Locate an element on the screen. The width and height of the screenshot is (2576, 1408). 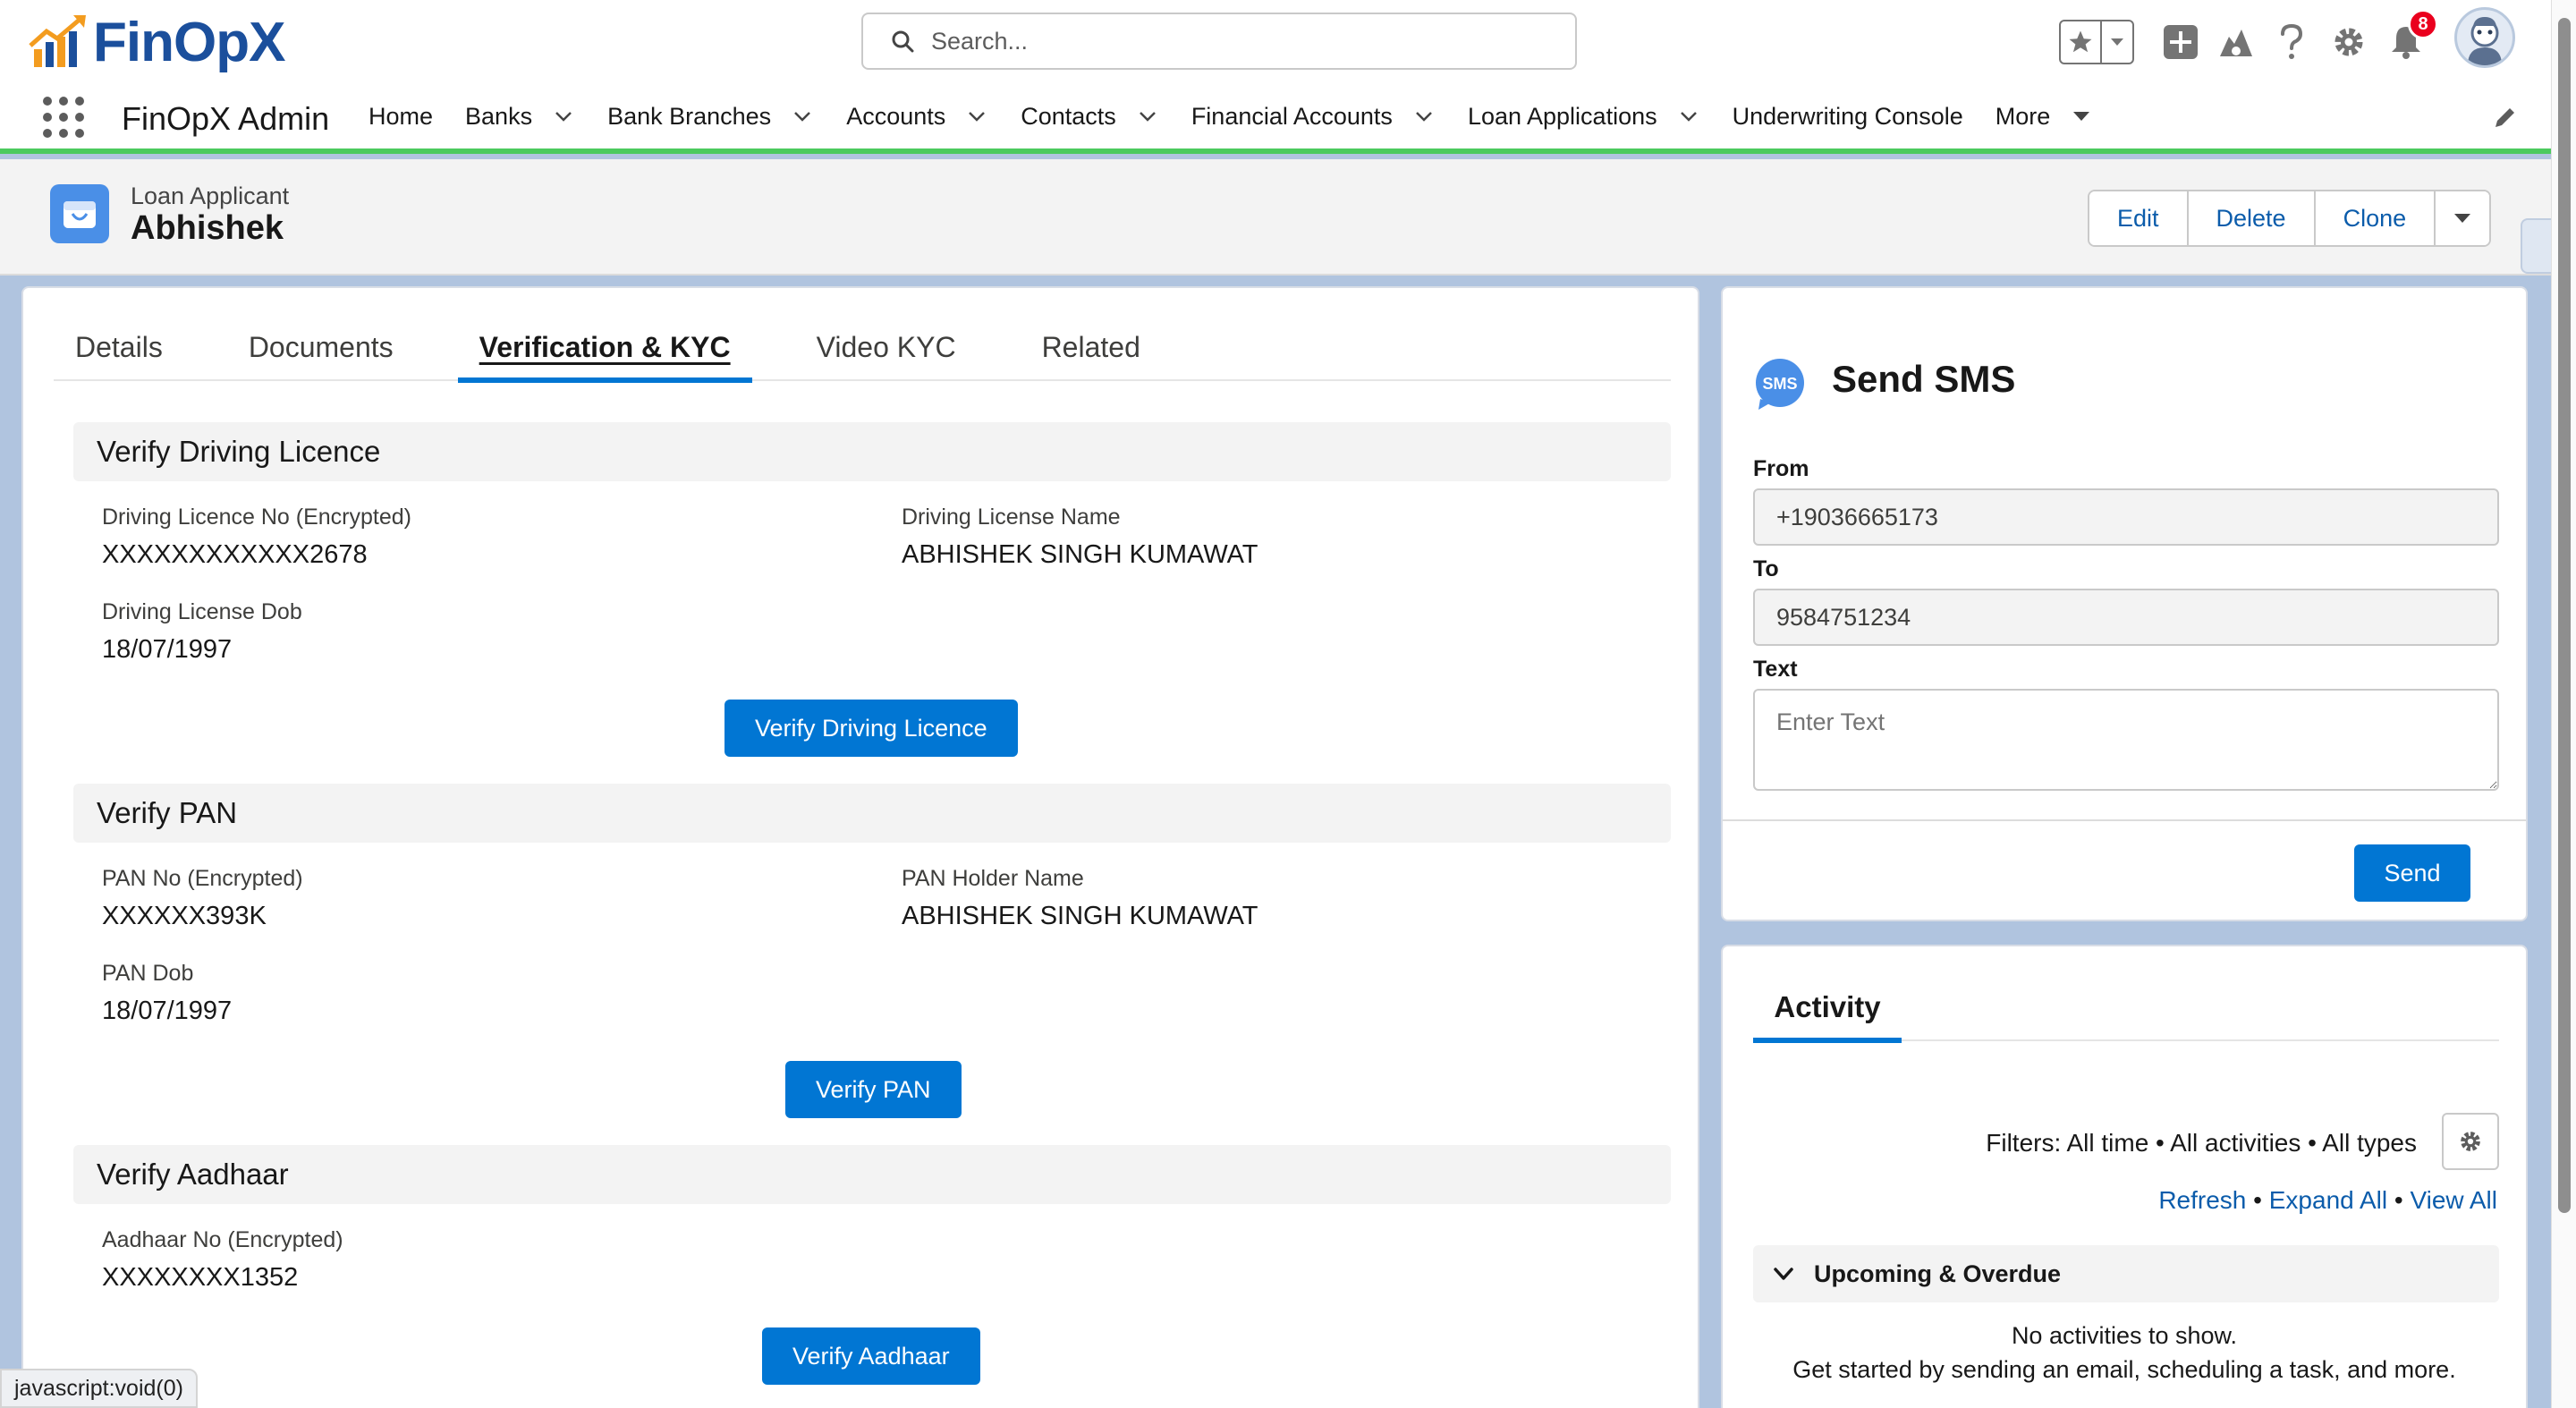
clone-button: Clone is located at coordinates (2375, 218).